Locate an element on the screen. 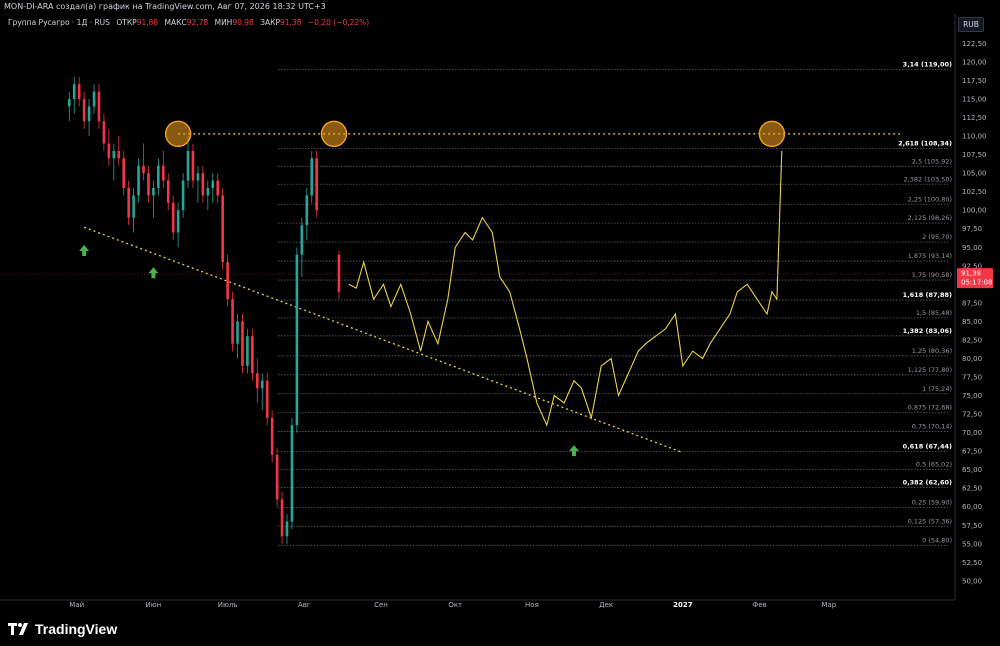 The height and width of the screenshot is (646, 1000). y-tick-label: 65,00 is located at coordinates (972, 470).